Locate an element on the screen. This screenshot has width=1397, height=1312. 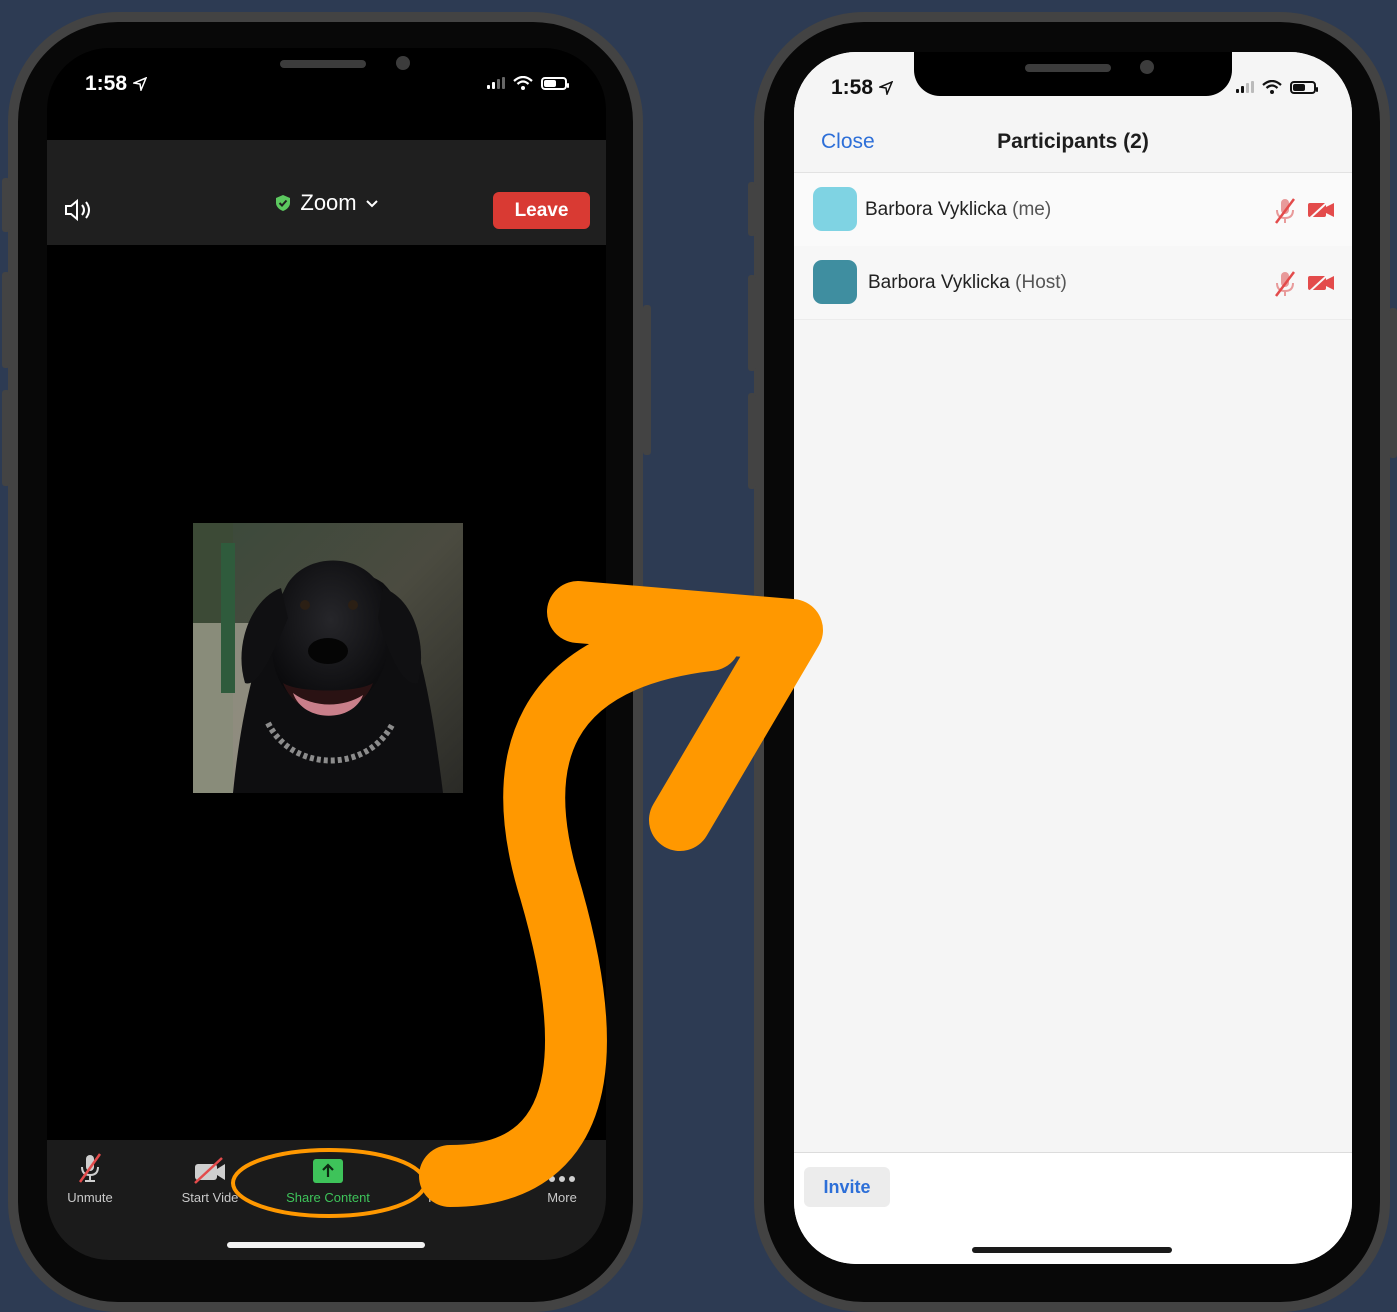
unmute-button: Unmute is located at coordinates (96, 1178).